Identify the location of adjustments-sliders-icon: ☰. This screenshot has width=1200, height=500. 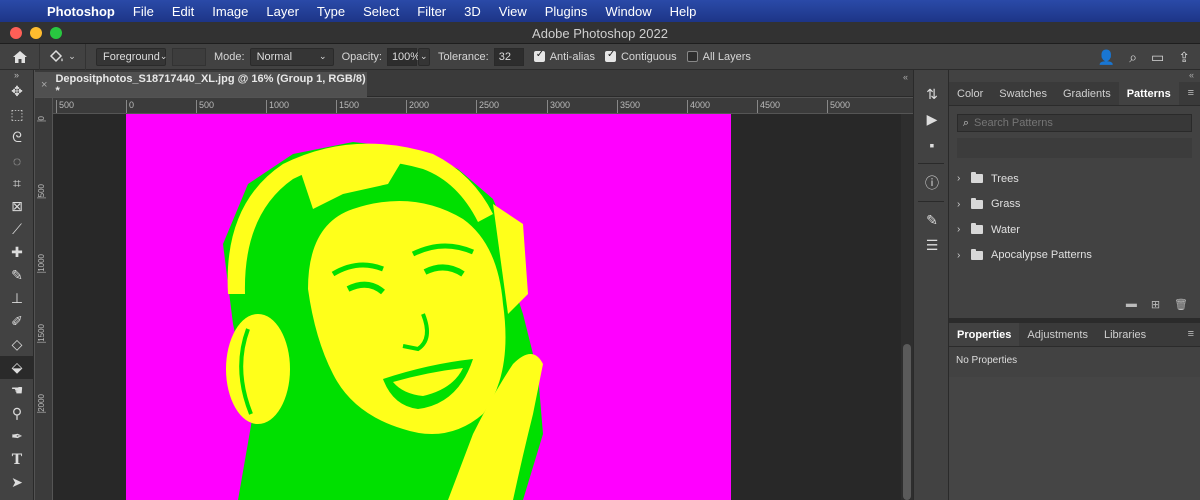
(932, 245).